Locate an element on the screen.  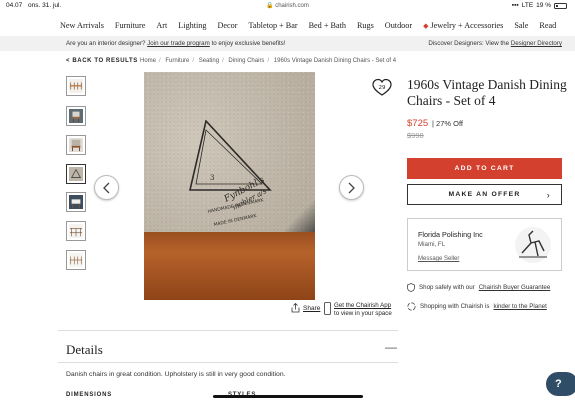
next-image-button is located at coordinates (351, 187).